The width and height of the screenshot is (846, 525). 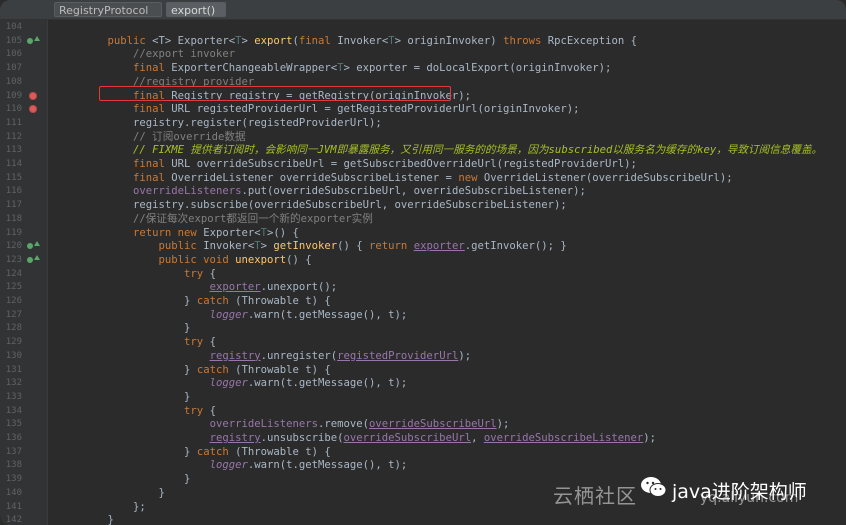 I want to click on code-token: .remove(, so click(x=344, y=424).